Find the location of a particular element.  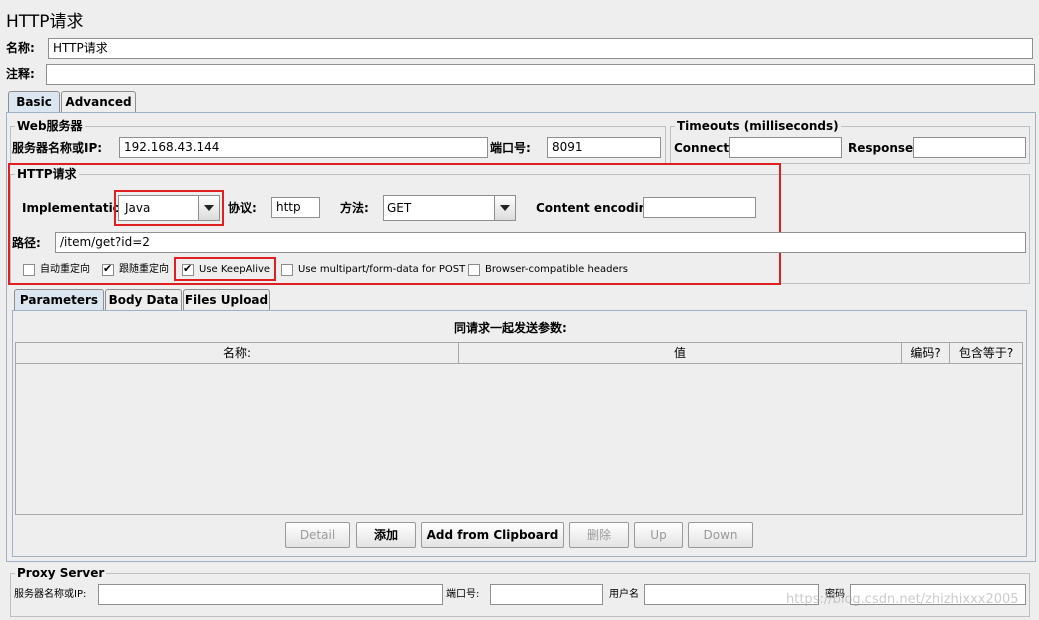

comment-field is located at coordinates (540, 74).